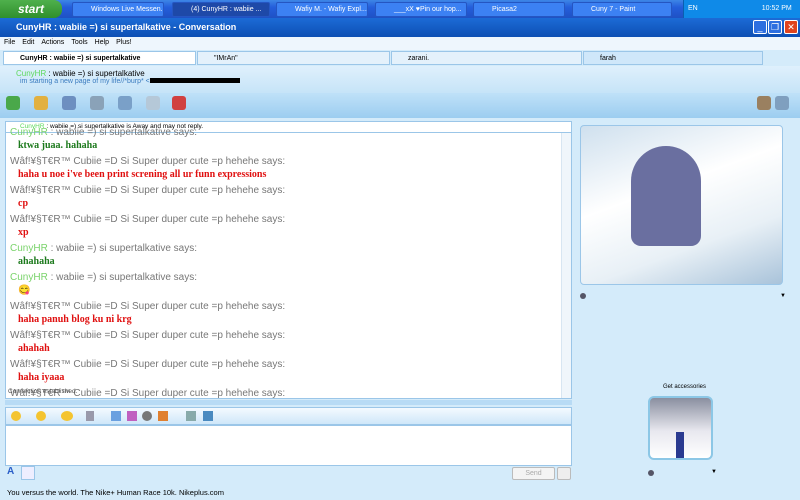  Describe the element at coordinates (782, 103) in the screenshot. I see `menu-options-icon` at that location.